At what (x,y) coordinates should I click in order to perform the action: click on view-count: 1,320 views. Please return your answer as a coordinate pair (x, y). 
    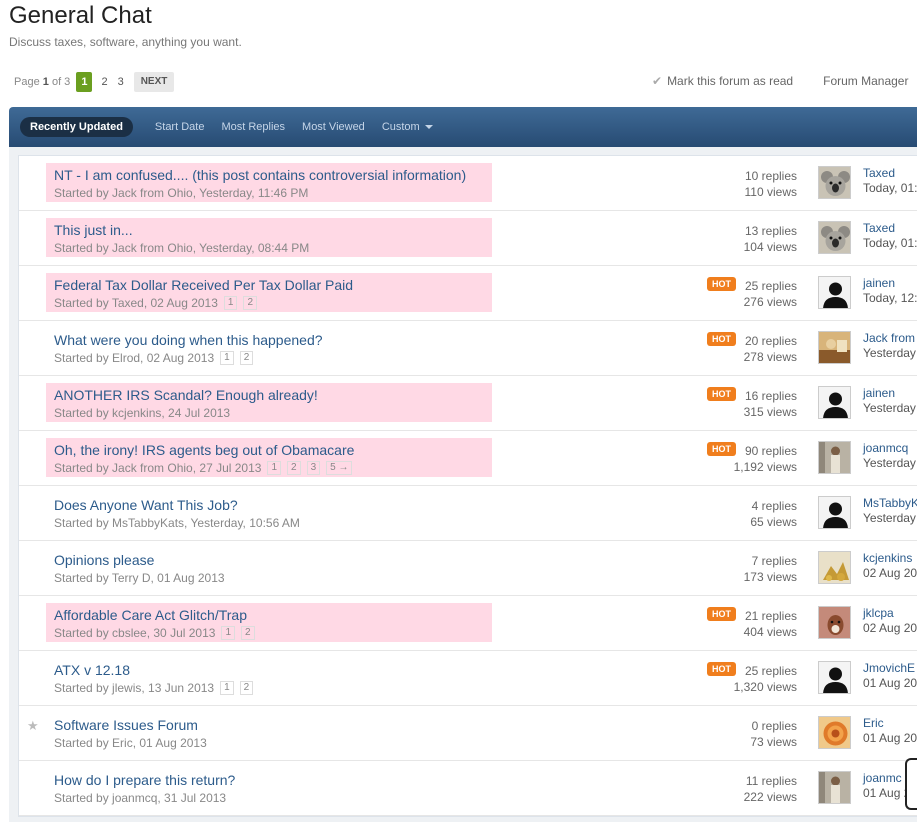
    Looking at the image, I should click on (765, 687).